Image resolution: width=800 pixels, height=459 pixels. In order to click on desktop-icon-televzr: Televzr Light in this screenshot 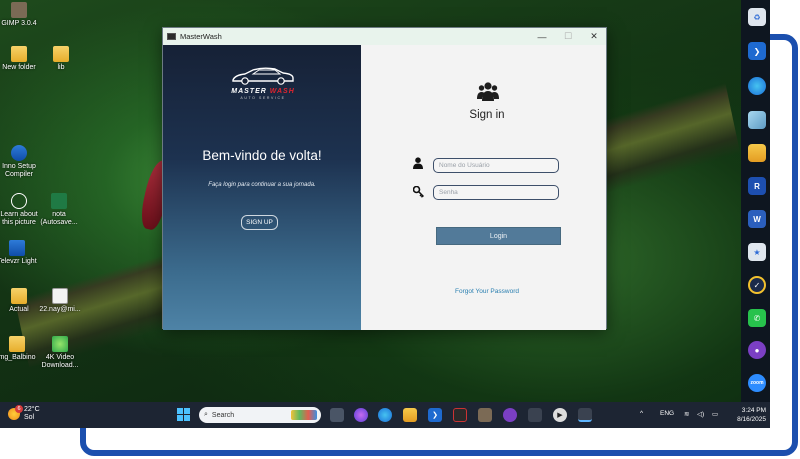, I will do `click(20, 253)`.